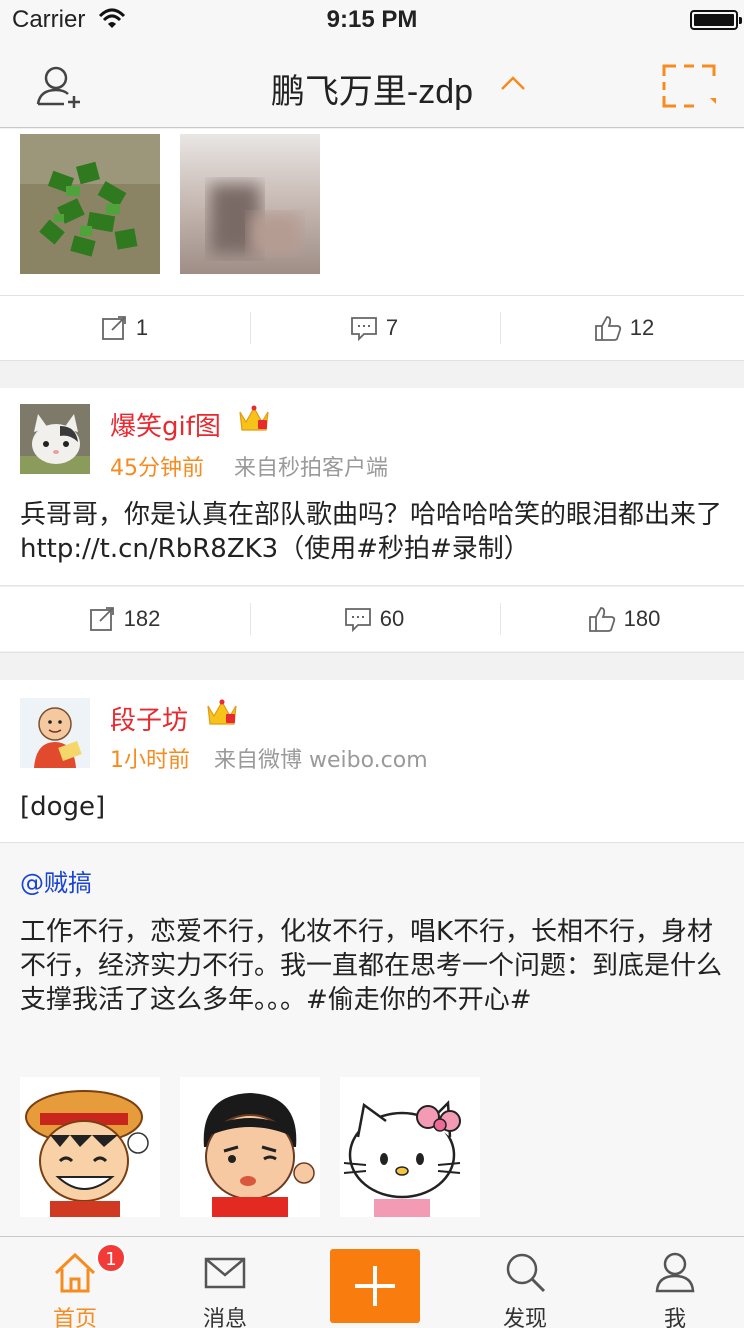  Describe the element at coordinates (675, 1272) in the screenshot. I see `profile-icon` at that location.